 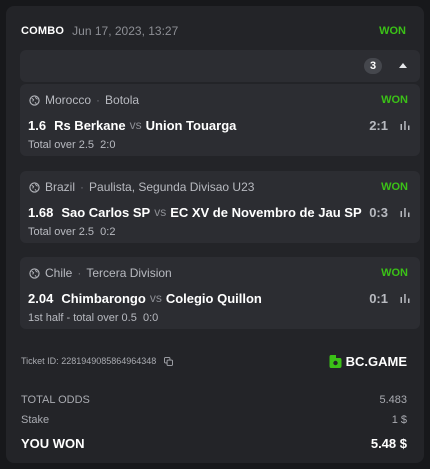 What do you see at coordinates (403, 65) in the screenshot?
I see `caret-up-icon` at bounding box center [403, 65].